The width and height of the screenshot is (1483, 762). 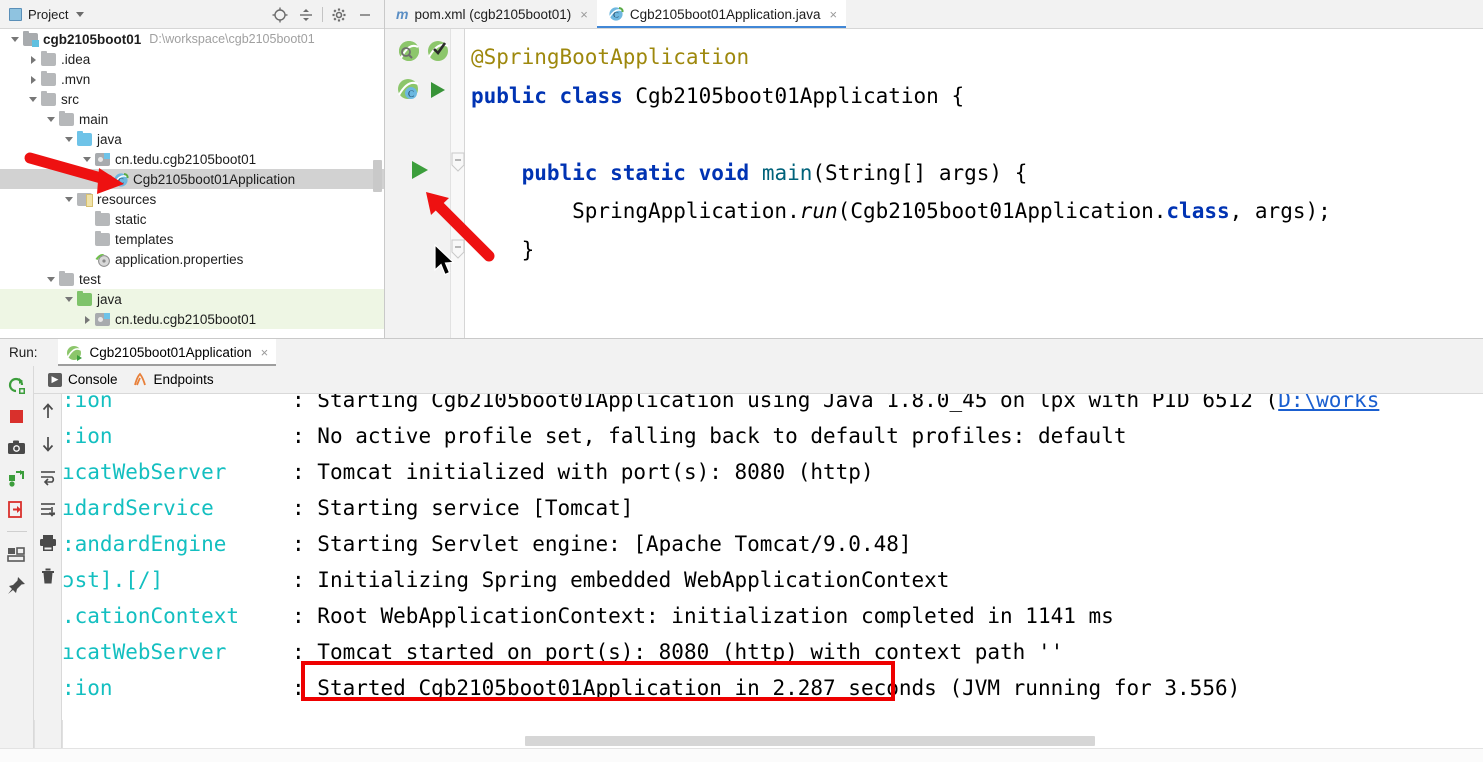 I want to click on editor-tab-2: C Cgb2105boot01Application.java ×, so click(x=721, y=14).